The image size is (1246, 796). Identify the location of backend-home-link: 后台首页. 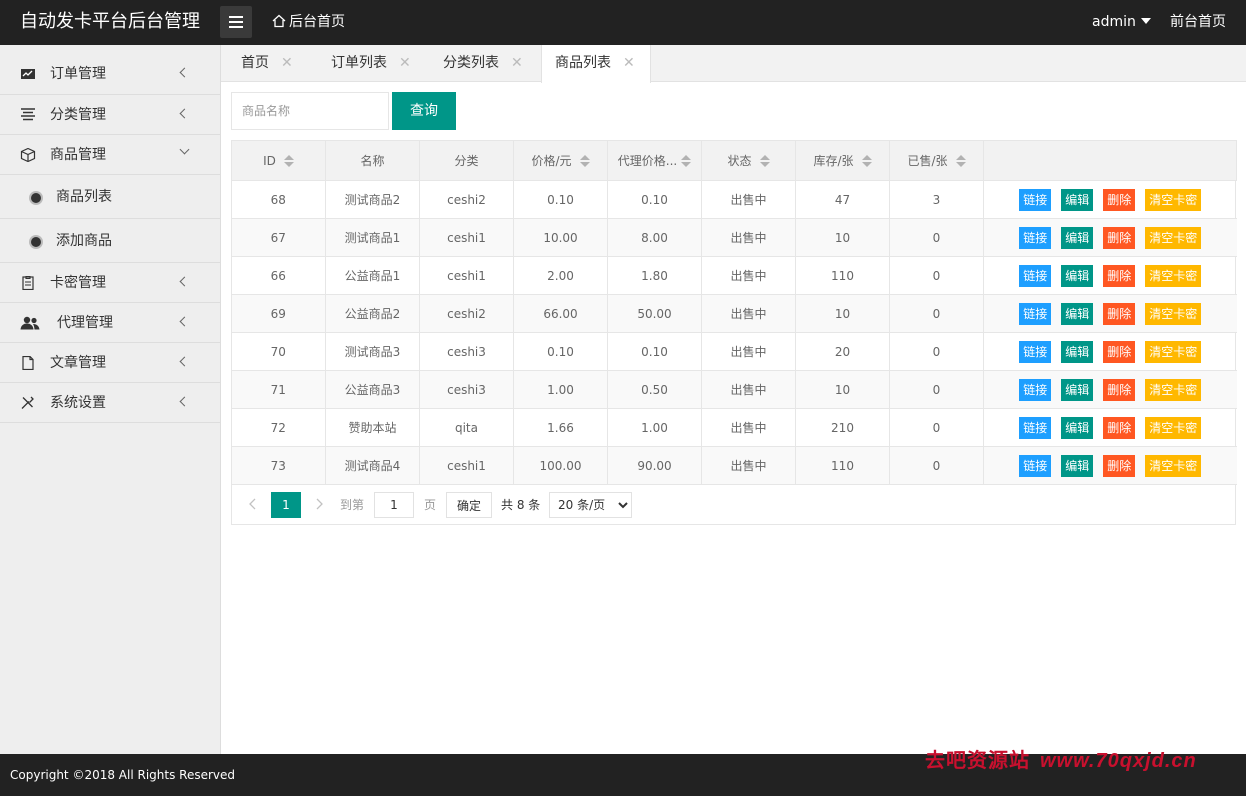
(308, 22).